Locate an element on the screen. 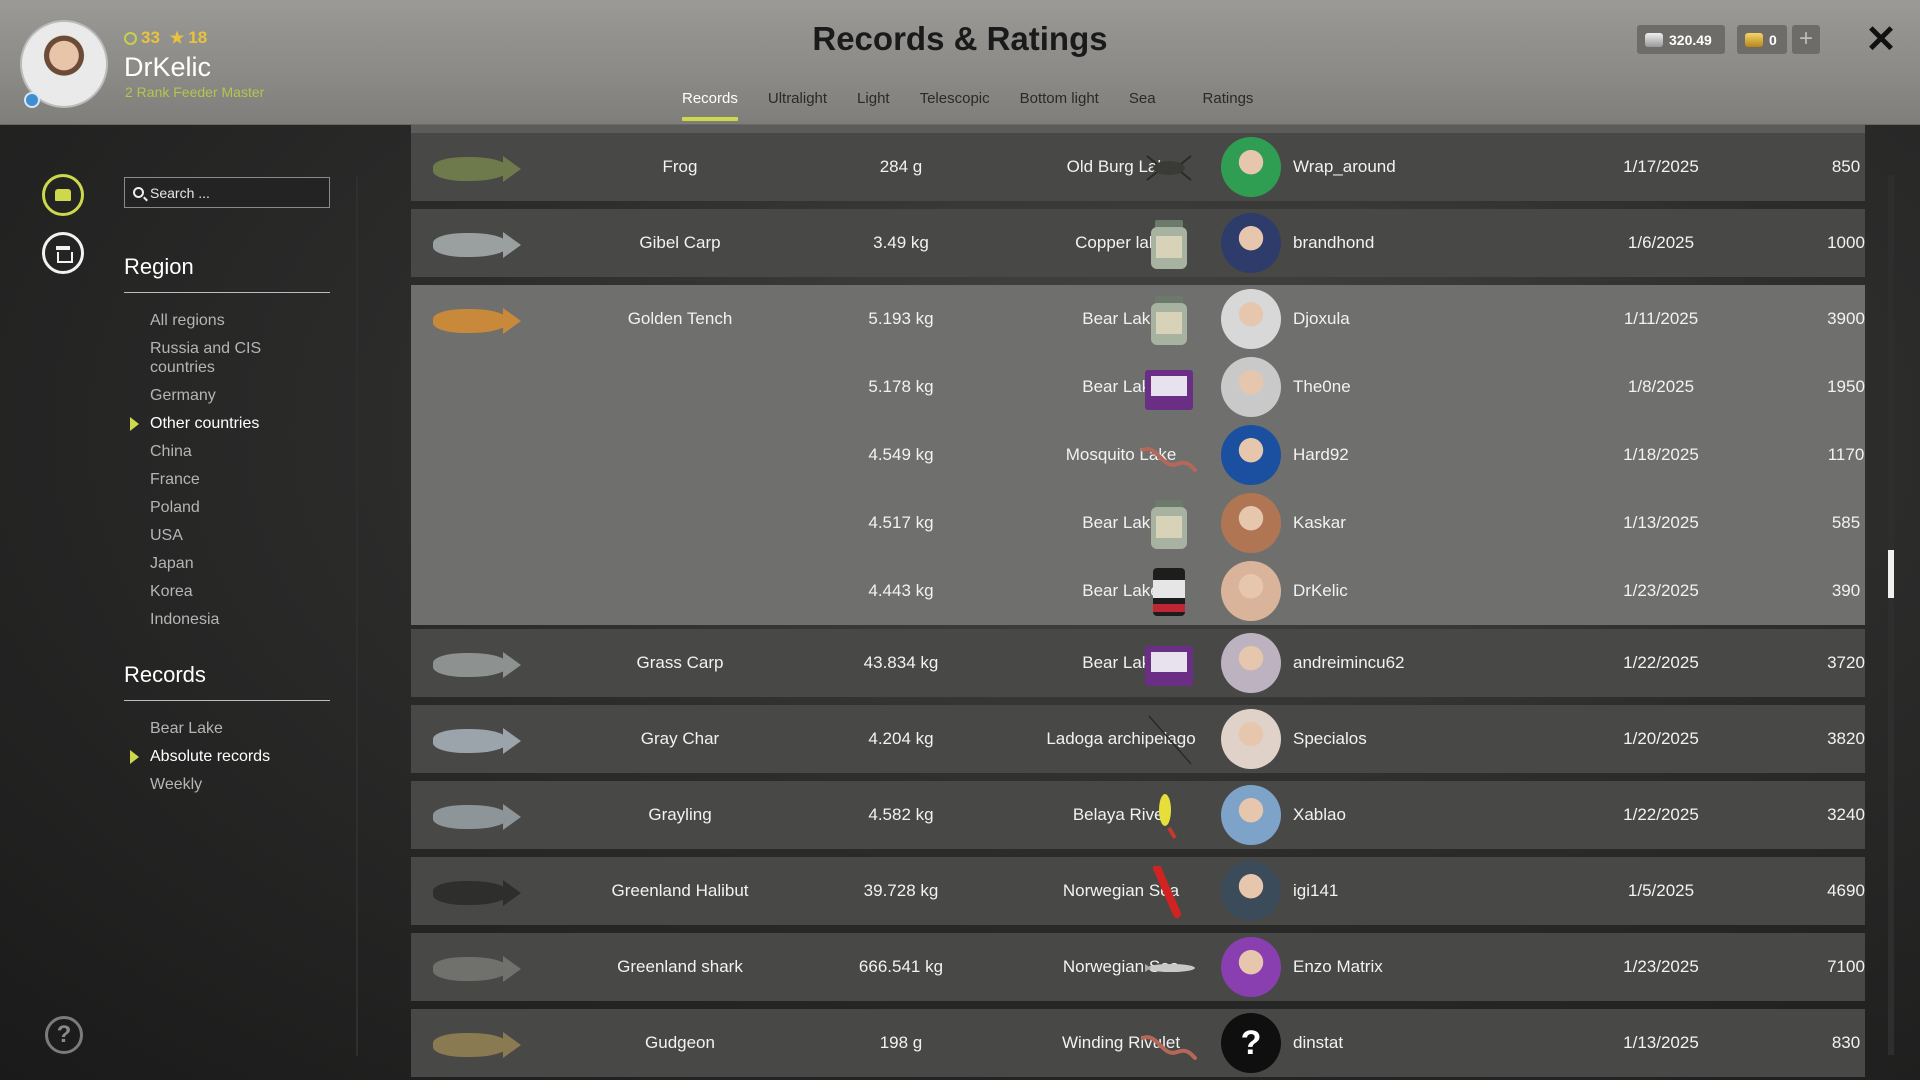 The height and width of the screenshot is (1080, 1920). region-item-china: China is located at coordinates (227, 451).